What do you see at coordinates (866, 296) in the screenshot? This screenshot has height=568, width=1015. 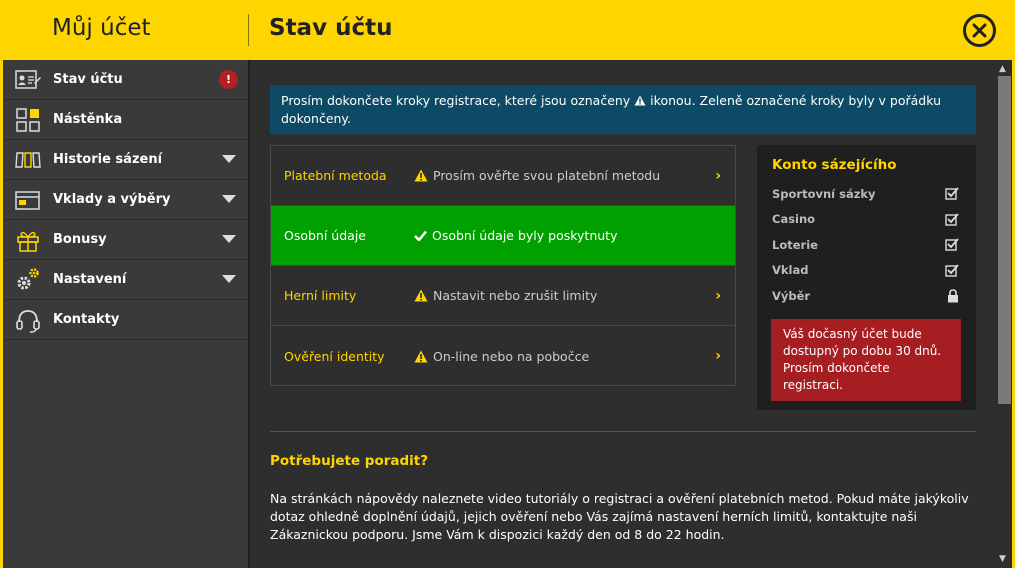 I see `konto-row-withdrawal: Výběr` at bounding box center [866, 296].